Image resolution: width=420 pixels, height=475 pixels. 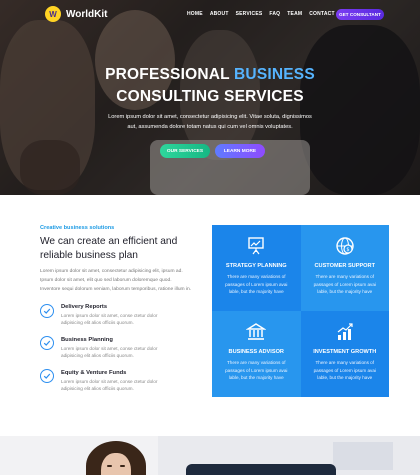 What do you see at coordinates (109, 241) in the screenshot?
I see `section-title-line1: We can create an efficient and` at bounding box center [109, 241].